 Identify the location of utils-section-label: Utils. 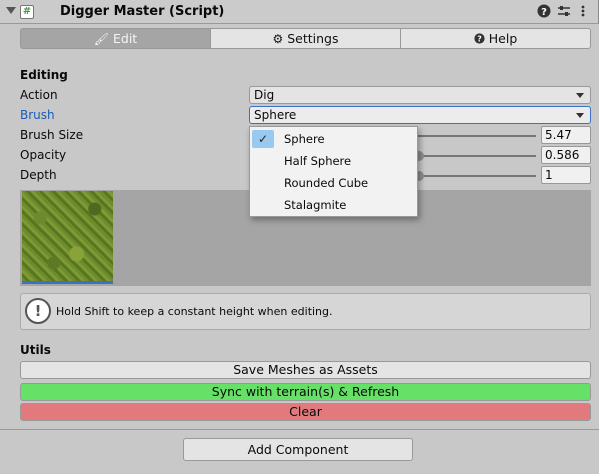
(35, 350).